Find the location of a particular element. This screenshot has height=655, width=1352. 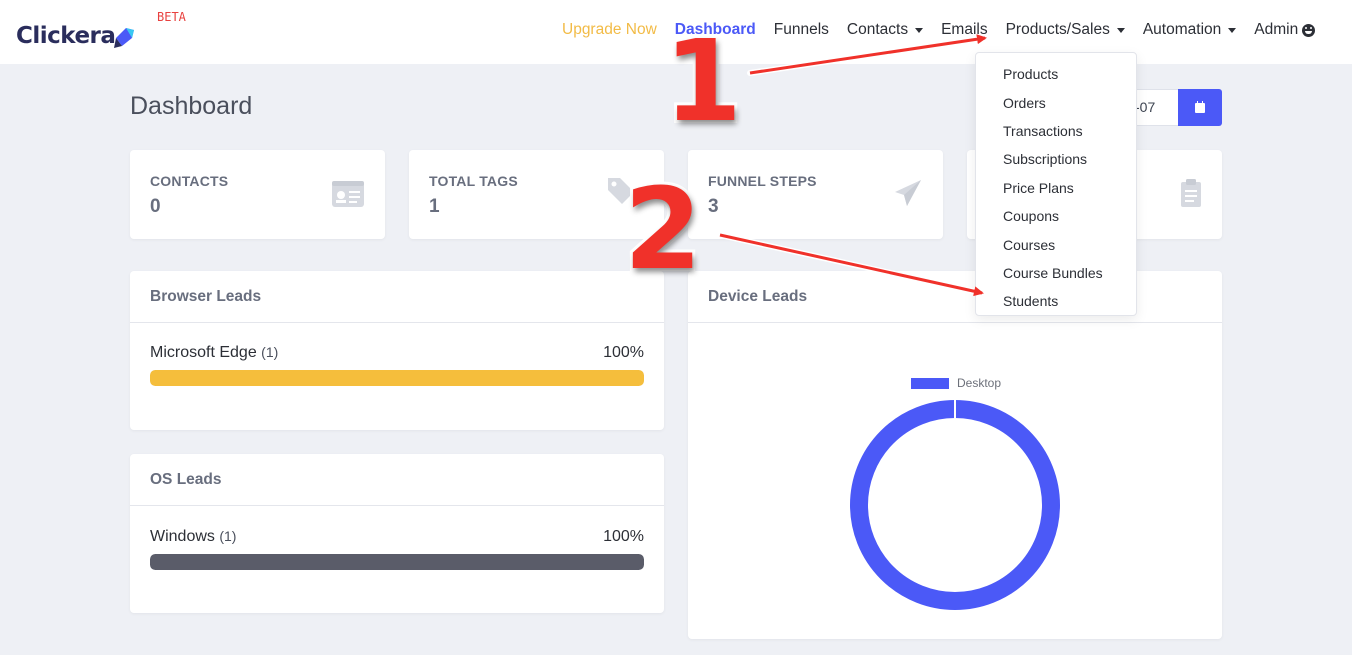

page-title: Dashboard is located at coordinates (191, 106).